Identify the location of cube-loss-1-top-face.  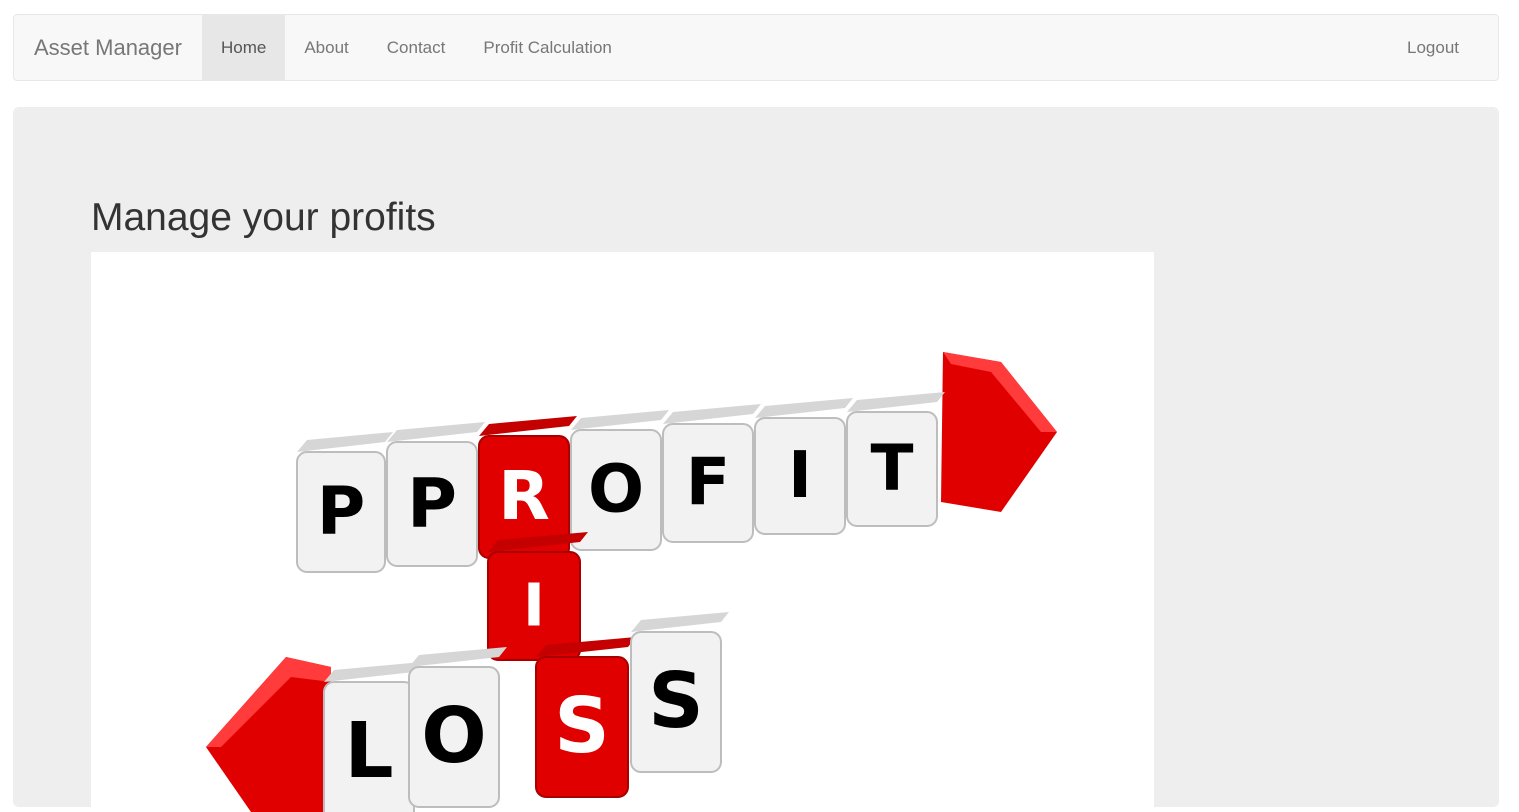
(458, 657).